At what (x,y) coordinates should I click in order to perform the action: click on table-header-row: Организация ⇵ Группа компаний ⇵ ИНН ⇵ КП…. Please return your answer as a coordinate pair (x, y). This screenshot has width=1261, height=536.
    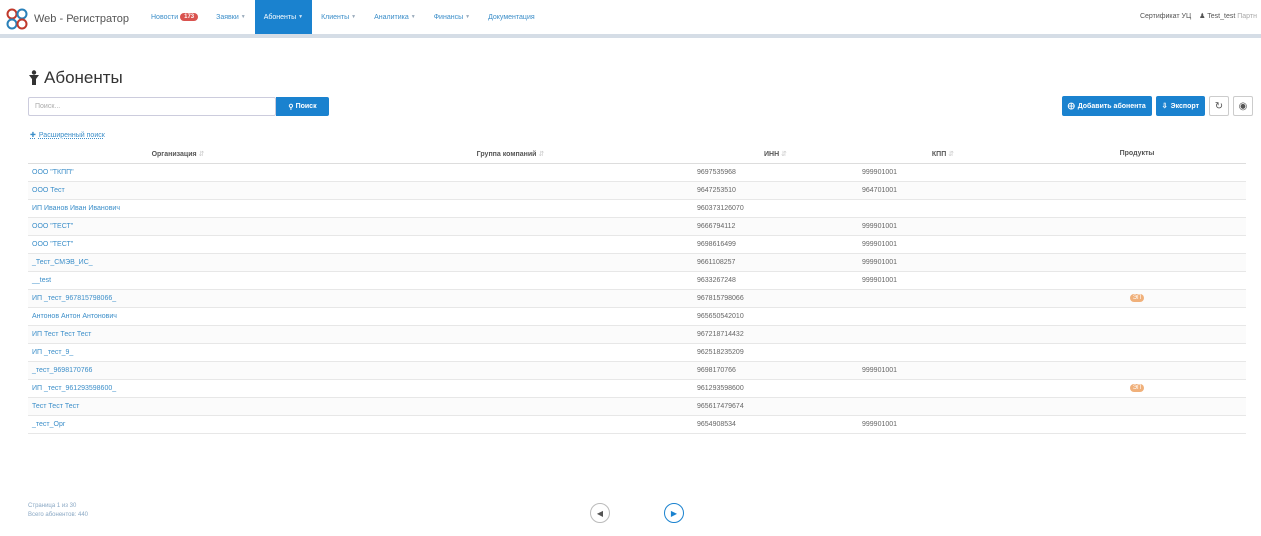
    Looking at the image, I should click on (637, 154).